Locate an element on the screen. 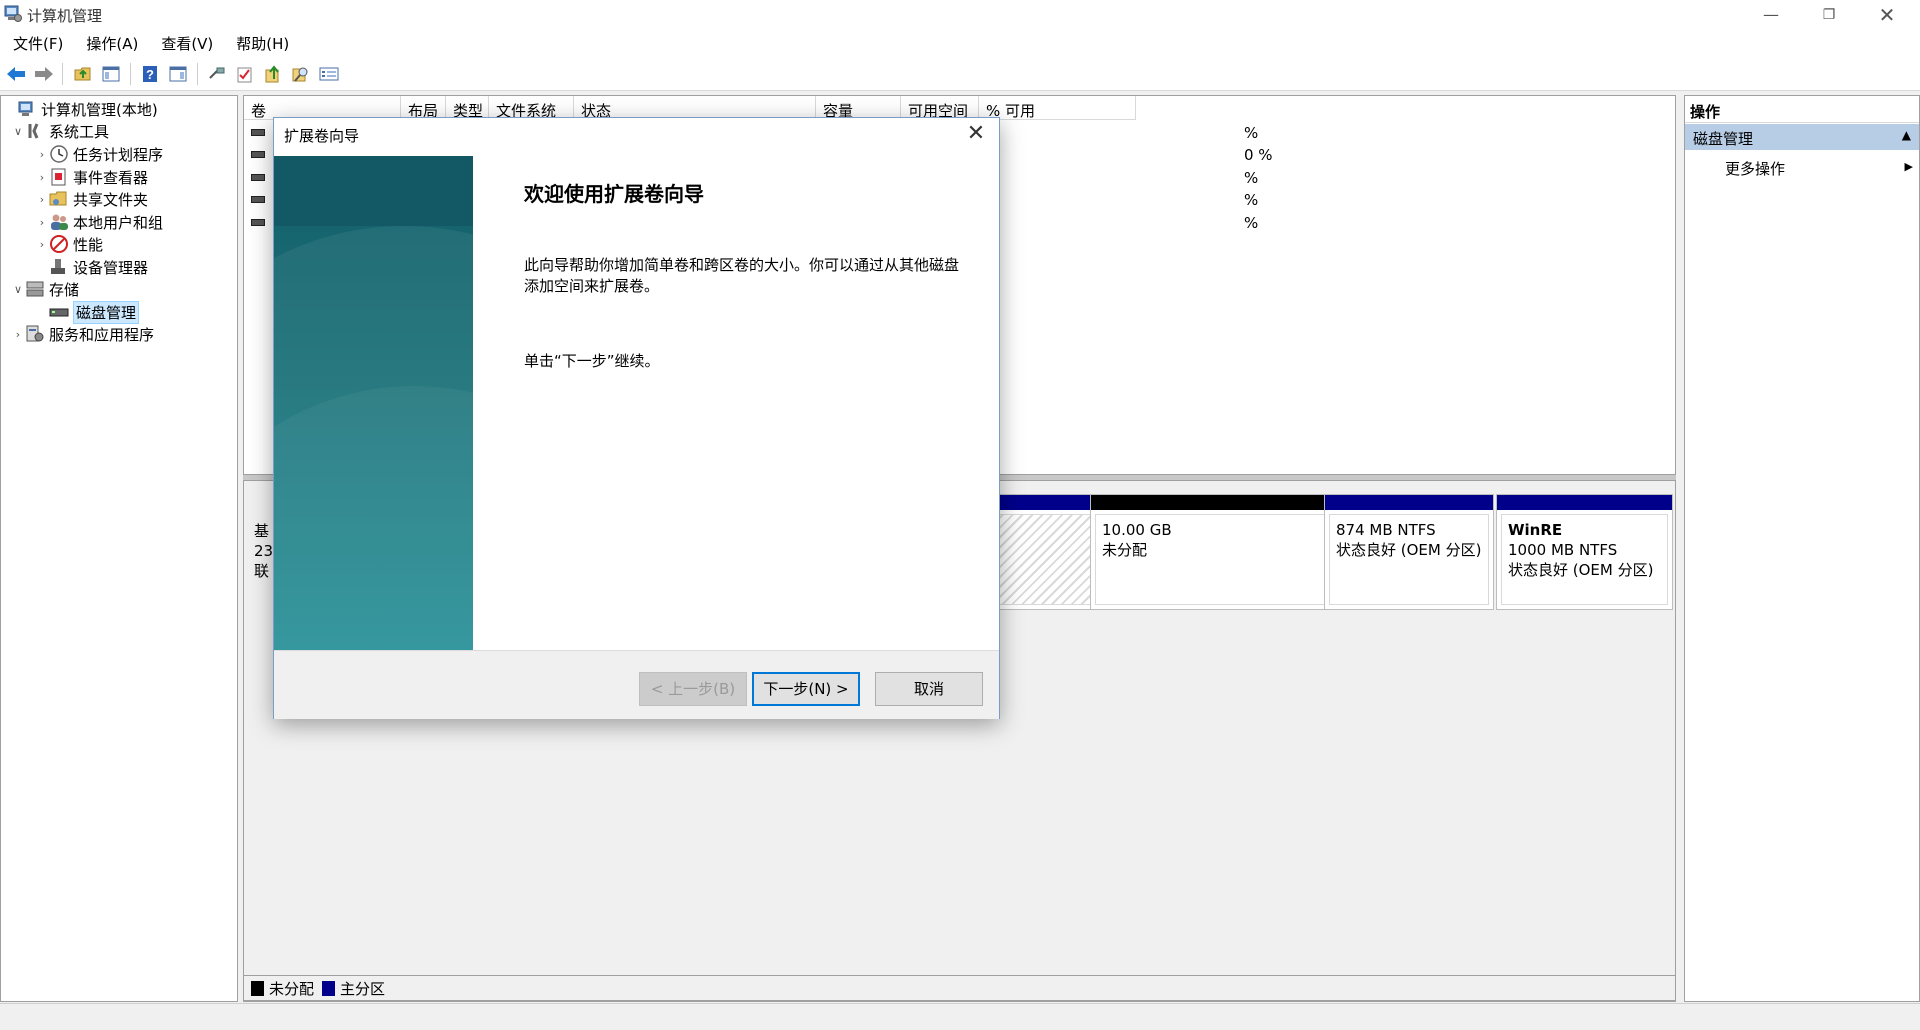  disk-info-label: 基 23 联 is located at coordinates (263, 551).